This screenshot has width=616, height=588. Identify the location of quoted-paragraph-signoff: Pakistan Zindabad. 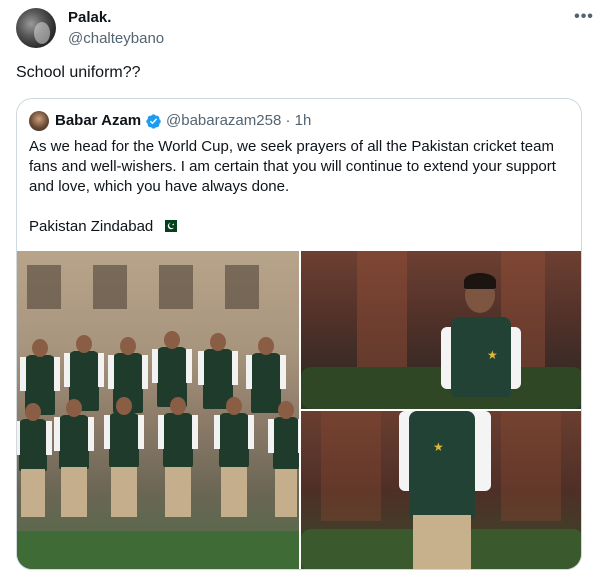
(301, 227).